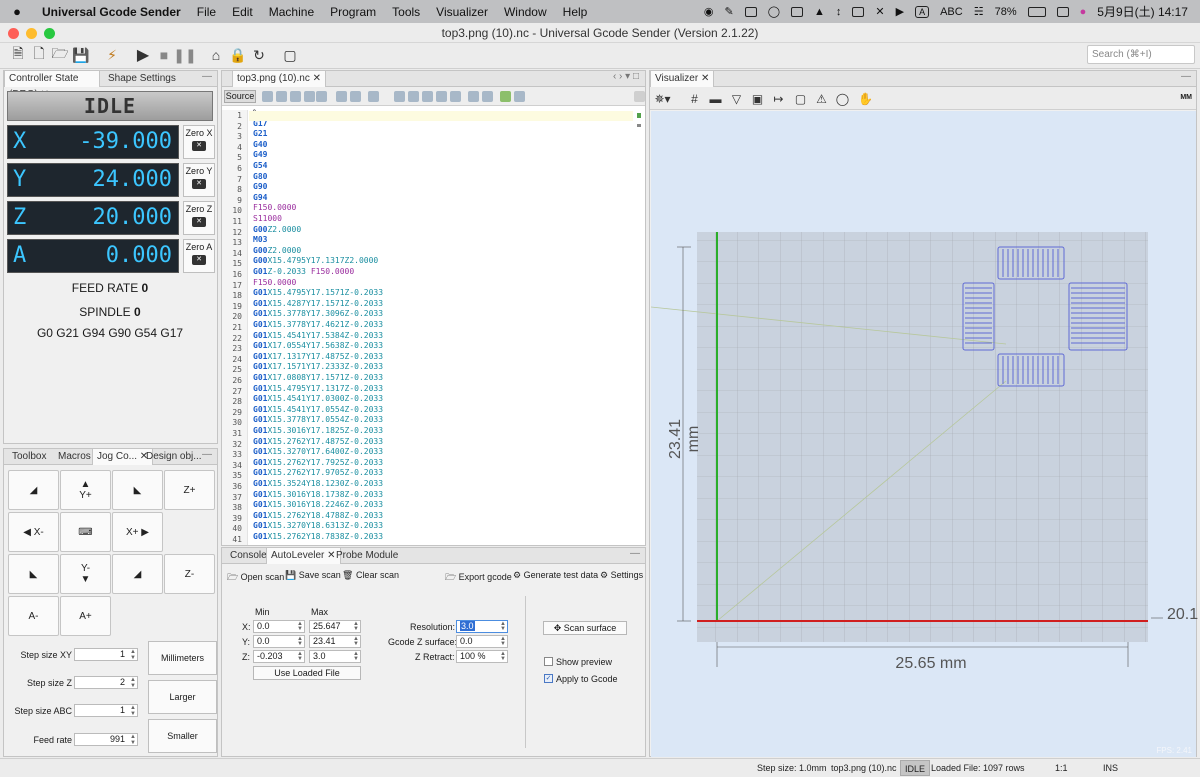 The image size is (1200, 777). I want to click on x-max-input: 25.647 ▲ ▼, so click(335, 626).